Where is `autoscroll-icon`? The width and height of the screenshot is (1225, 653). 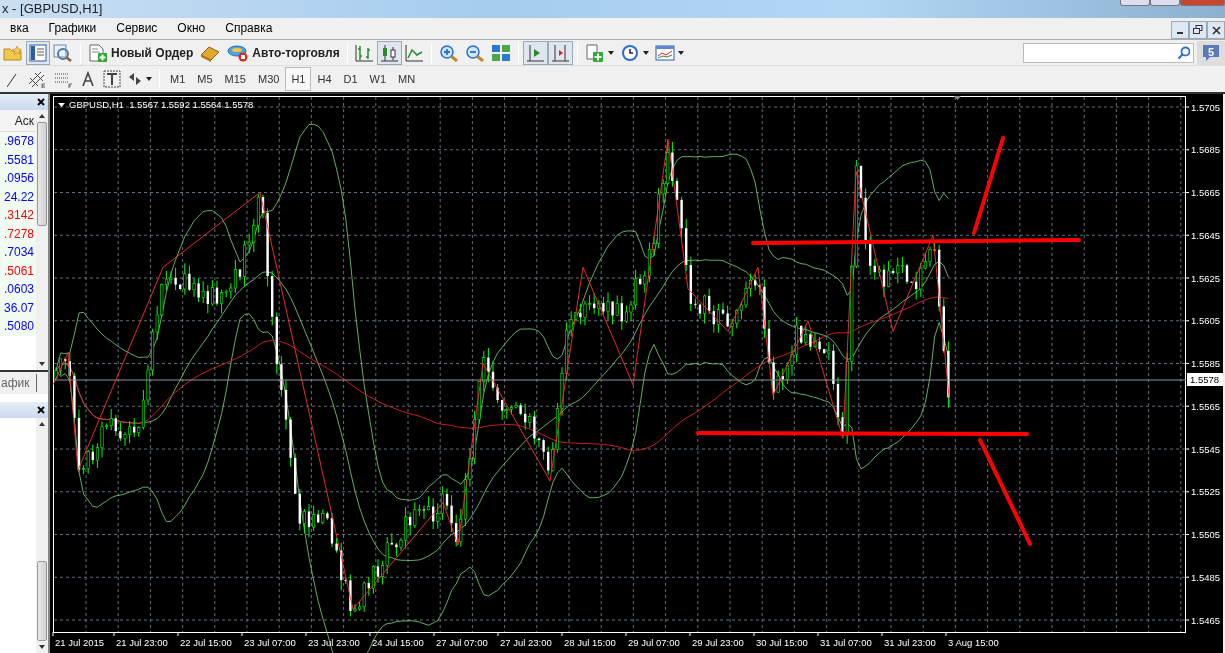 autoscroll-icon is located at coordinates (535, 52).